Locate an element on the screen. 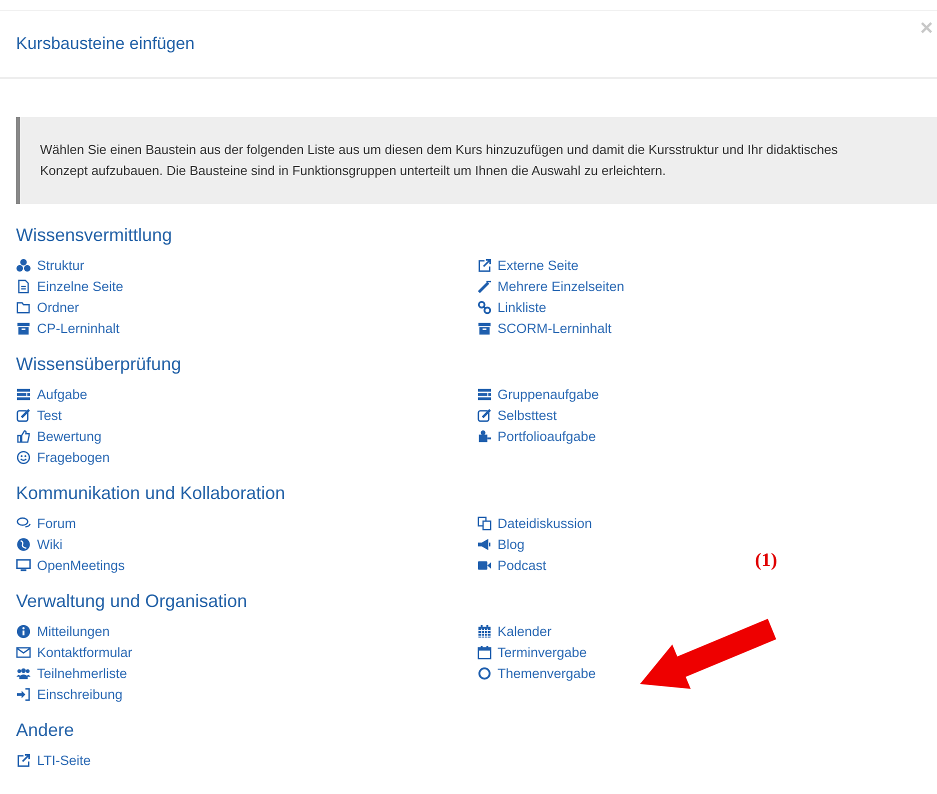 This screenshot has width=937, height=794. sign-in-arrow-icon is located at coordinates (23, 694).